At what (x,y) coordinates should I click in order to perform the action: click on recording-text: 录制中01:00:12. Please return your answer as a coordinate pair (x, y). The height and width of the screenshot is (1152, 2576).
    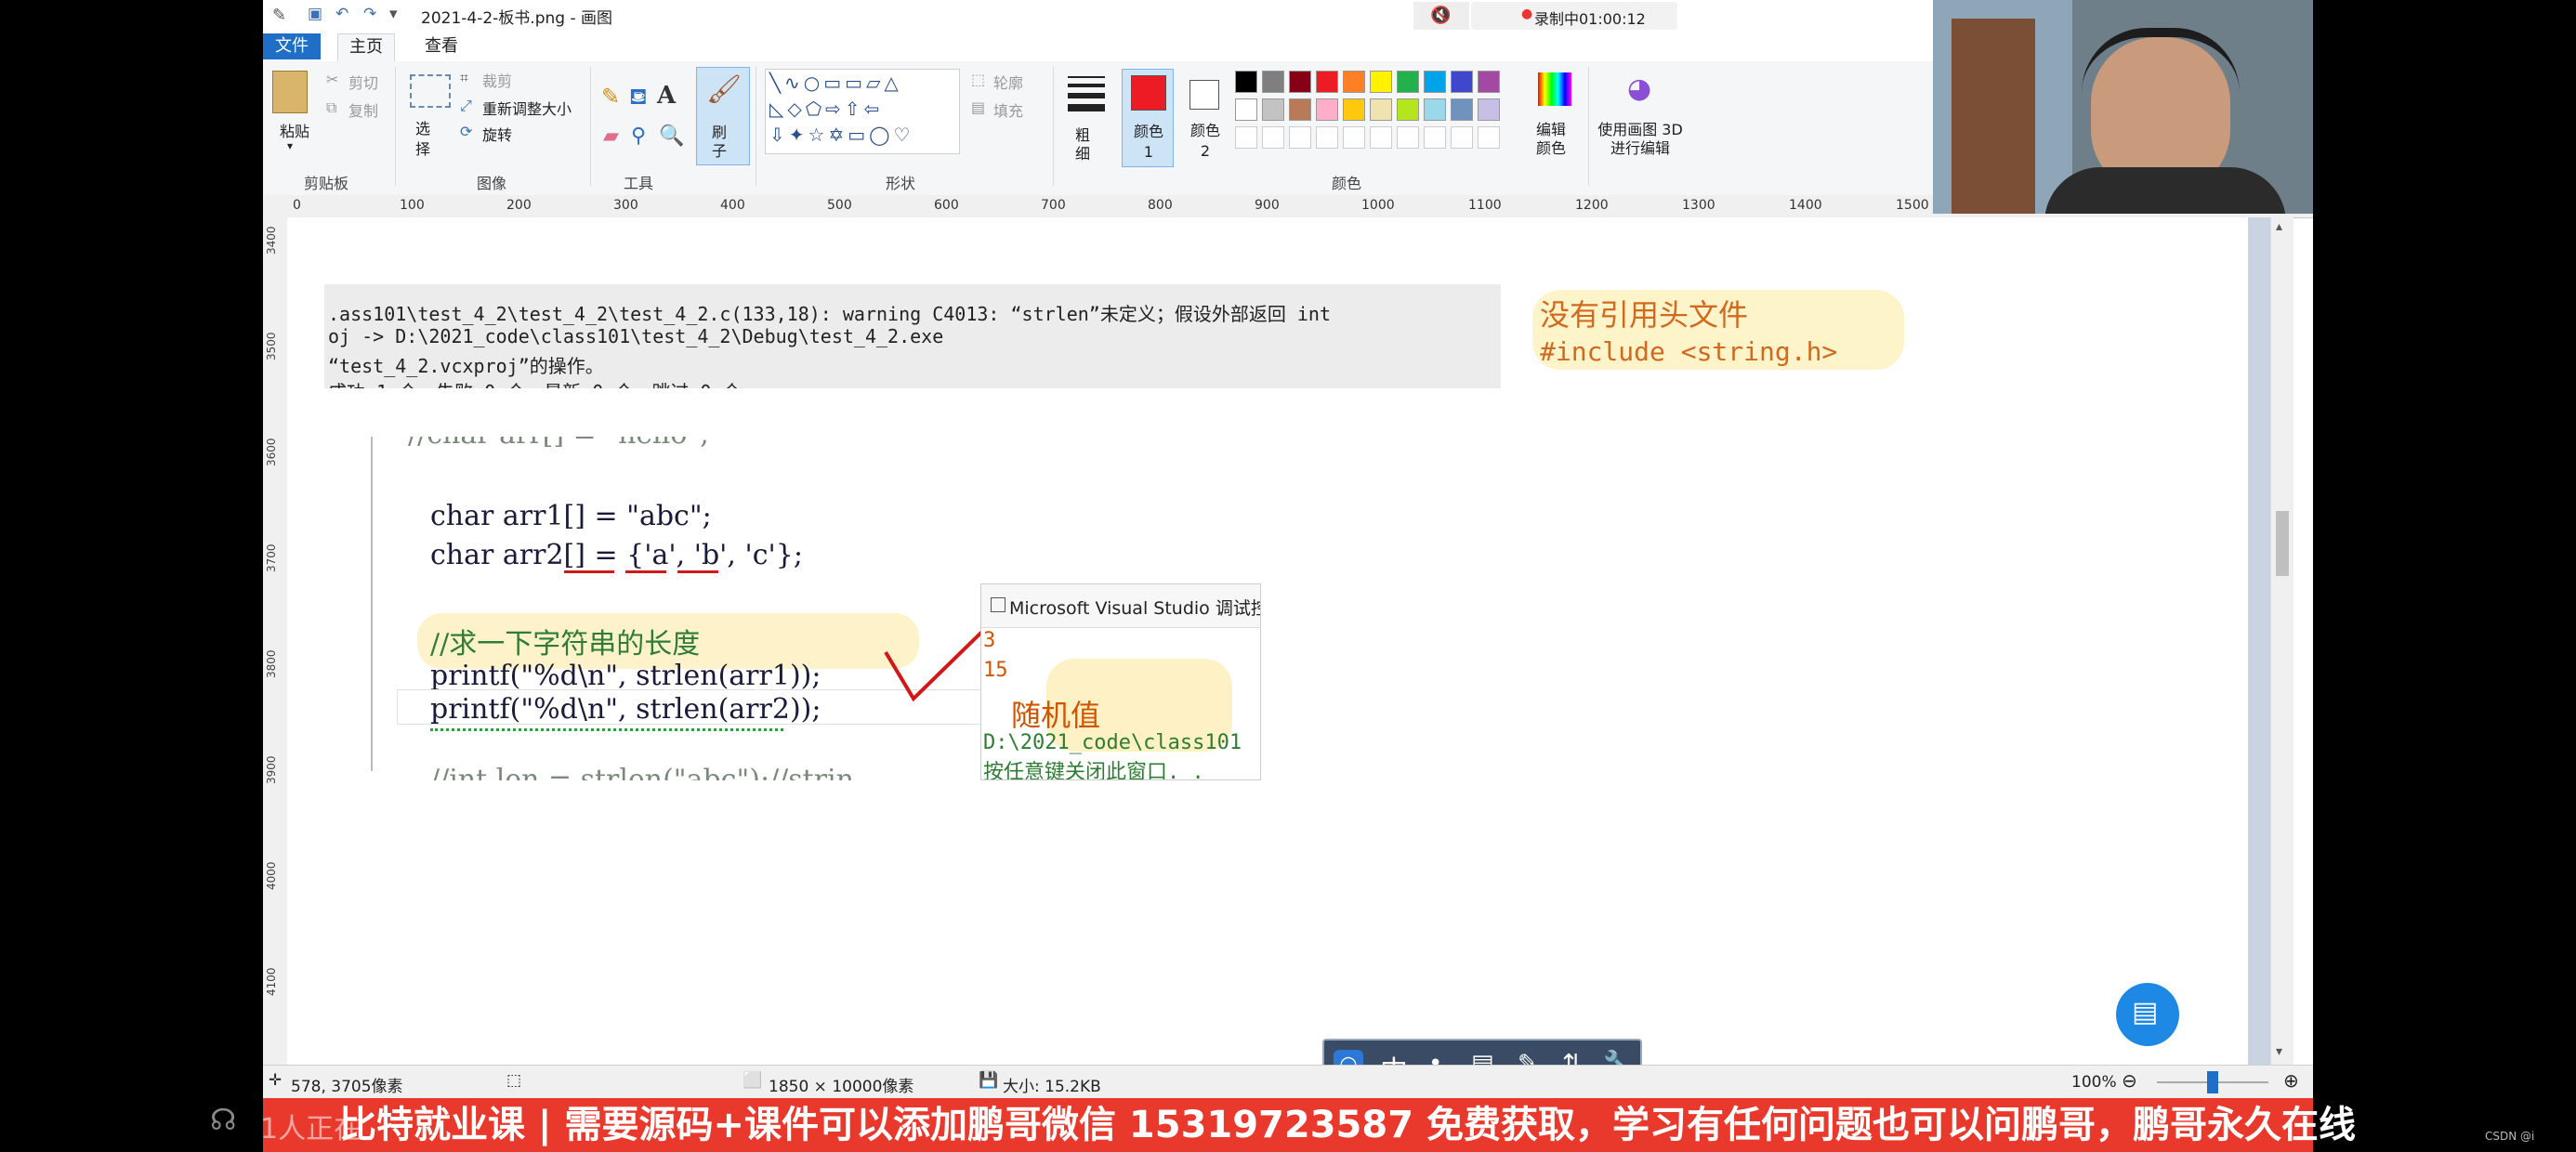
    Looking at the image, I should click on (1590, 19).